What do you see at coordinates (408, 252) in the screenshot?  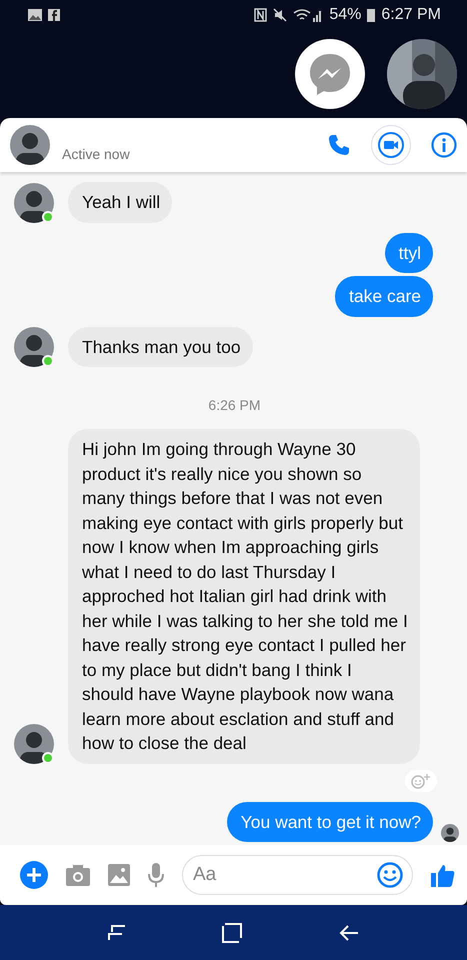 I see `message-bubble: ttyl` at bounding box center [408, 252].